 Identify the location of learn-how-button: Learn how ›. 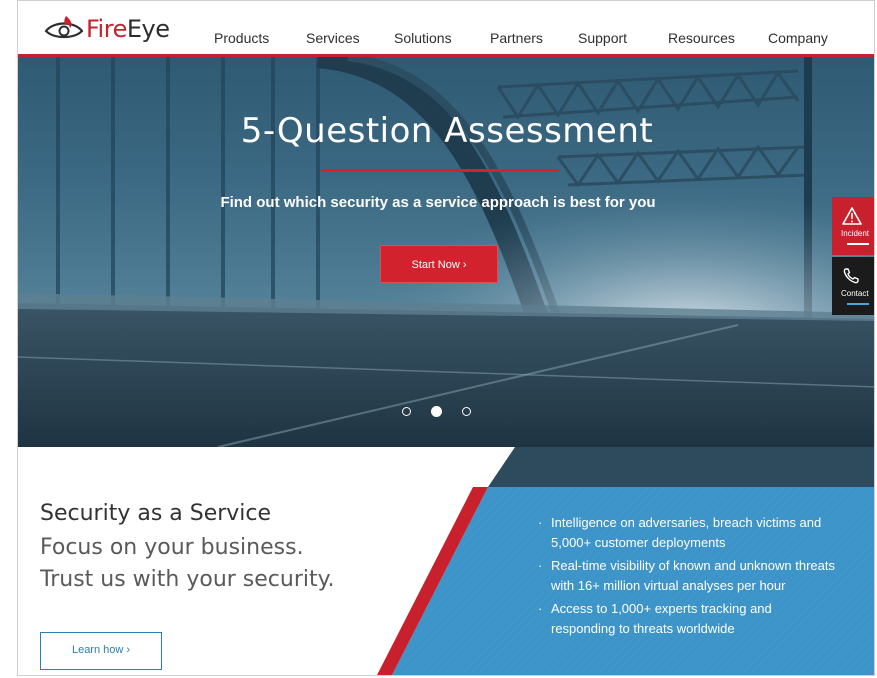
(101, 651).